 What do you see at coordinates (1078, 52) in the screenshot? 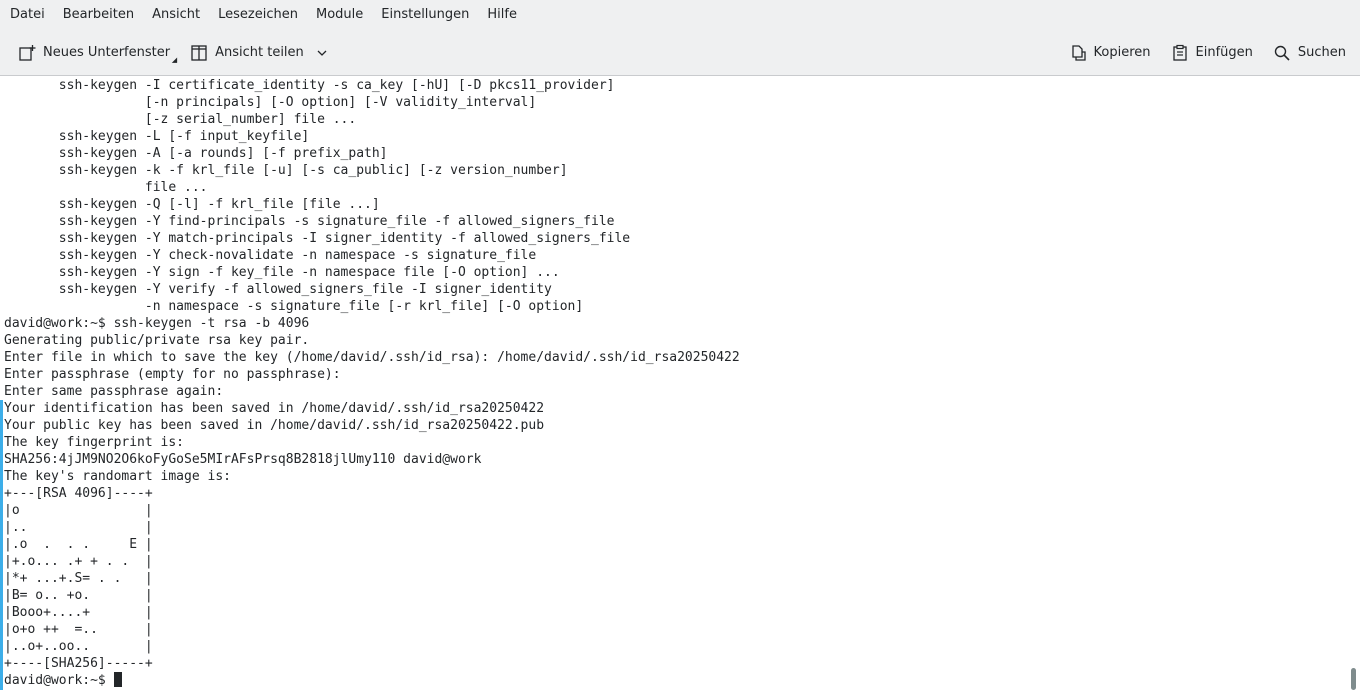
I see `copy-icon` at bounding box center [1078, 52].